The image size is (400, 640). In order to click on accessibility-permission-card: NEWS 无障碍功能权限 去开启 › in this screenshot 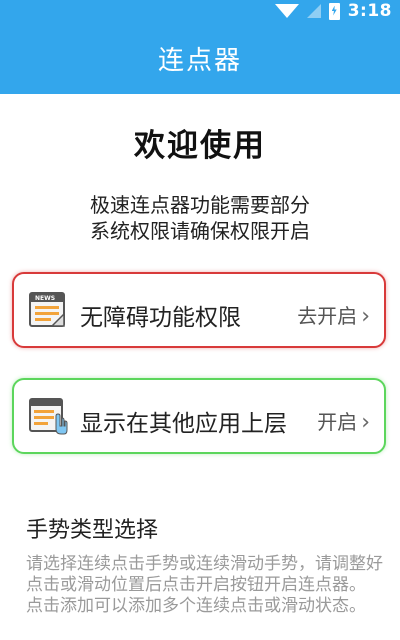, I will do `click(199, 310)`.